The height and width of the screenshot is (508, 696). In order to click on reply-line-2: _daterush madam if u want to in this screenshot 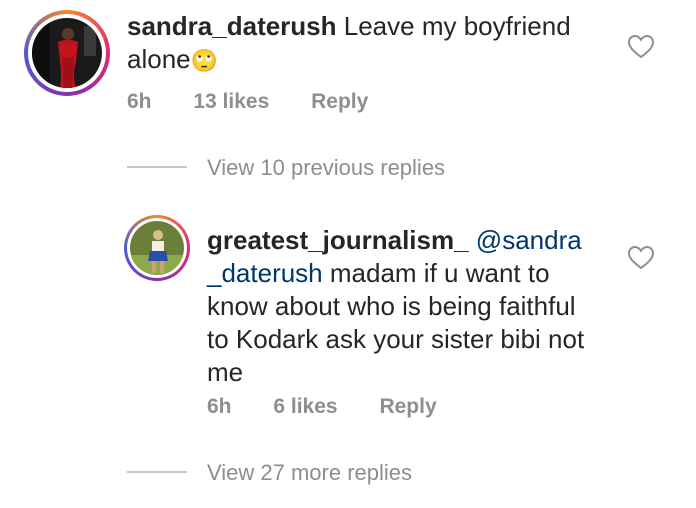, I will do `click(427, 273)`.